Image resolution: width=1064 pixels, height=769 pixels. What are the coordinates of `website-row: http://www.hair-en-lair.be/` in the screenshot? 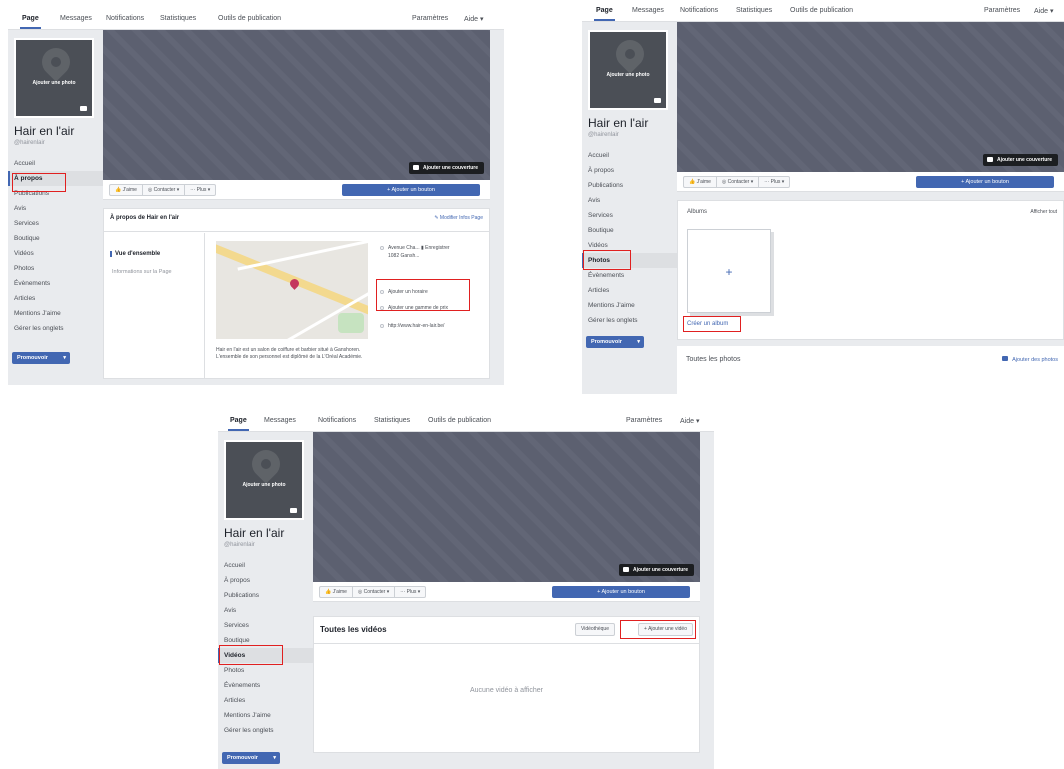 It's located at (412, 326).